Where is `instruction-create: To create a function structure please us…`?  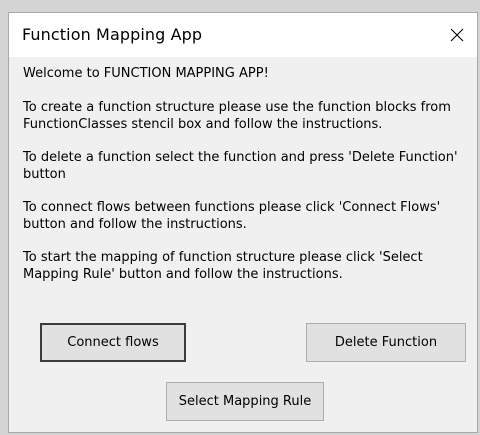
instruction-create: To create a function structure please us… is located at coordinates (237, 116).